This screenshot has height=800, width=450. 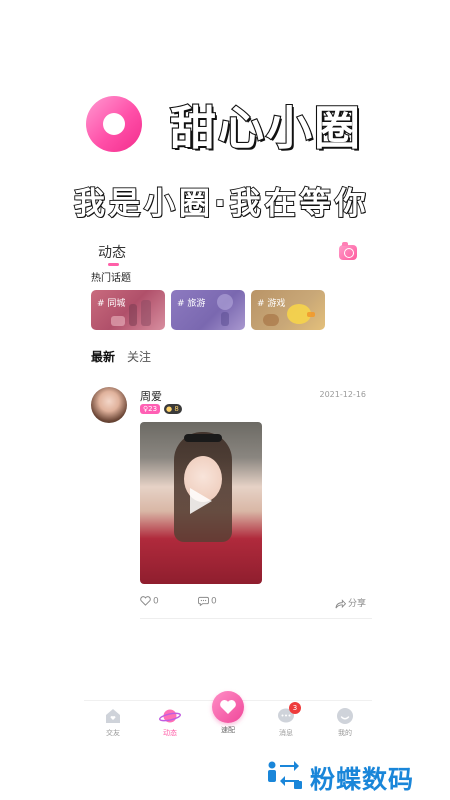 What do you see at coordinates (170, 716) in the screenshot?
I see `planet-icon` at bounding box center [170, 716].